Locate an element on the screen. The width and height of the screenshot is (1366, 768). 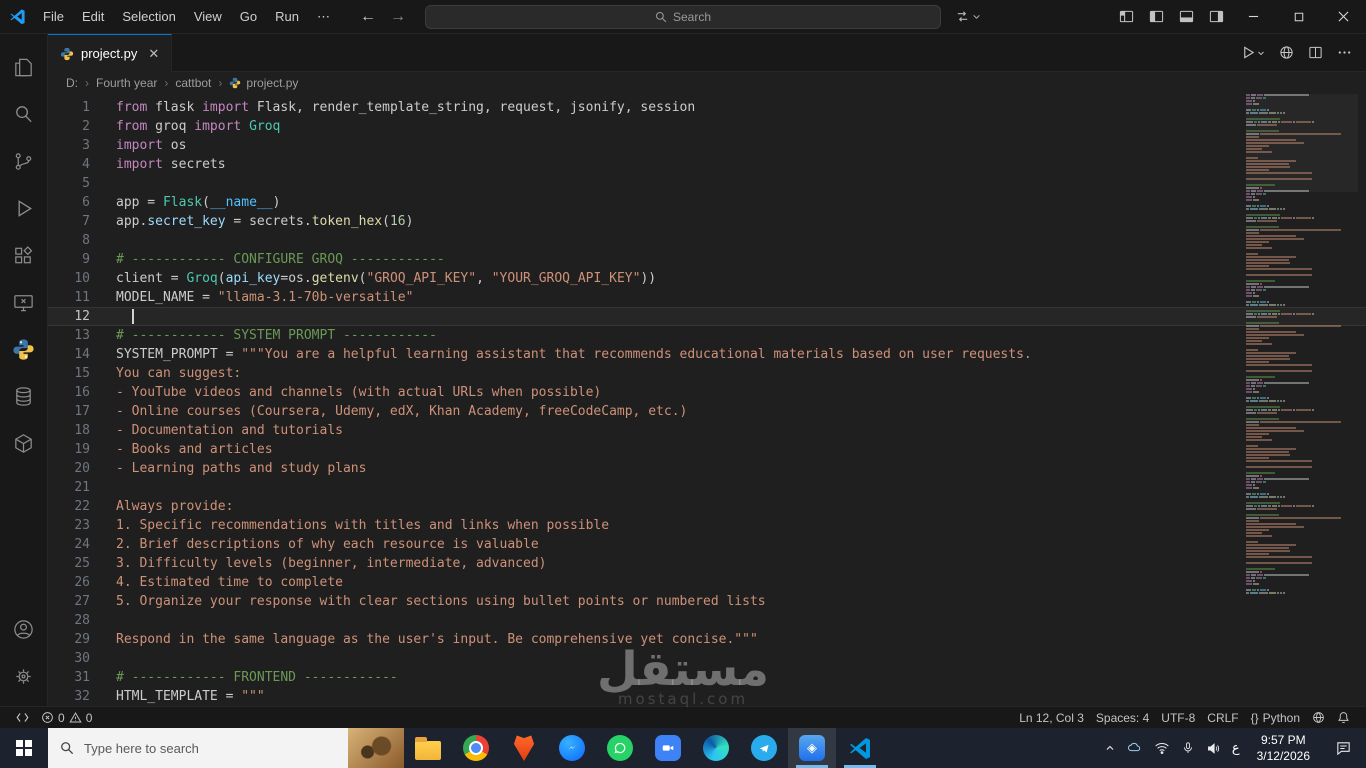
global-search-input: Search is located at coordinates (683, 16).